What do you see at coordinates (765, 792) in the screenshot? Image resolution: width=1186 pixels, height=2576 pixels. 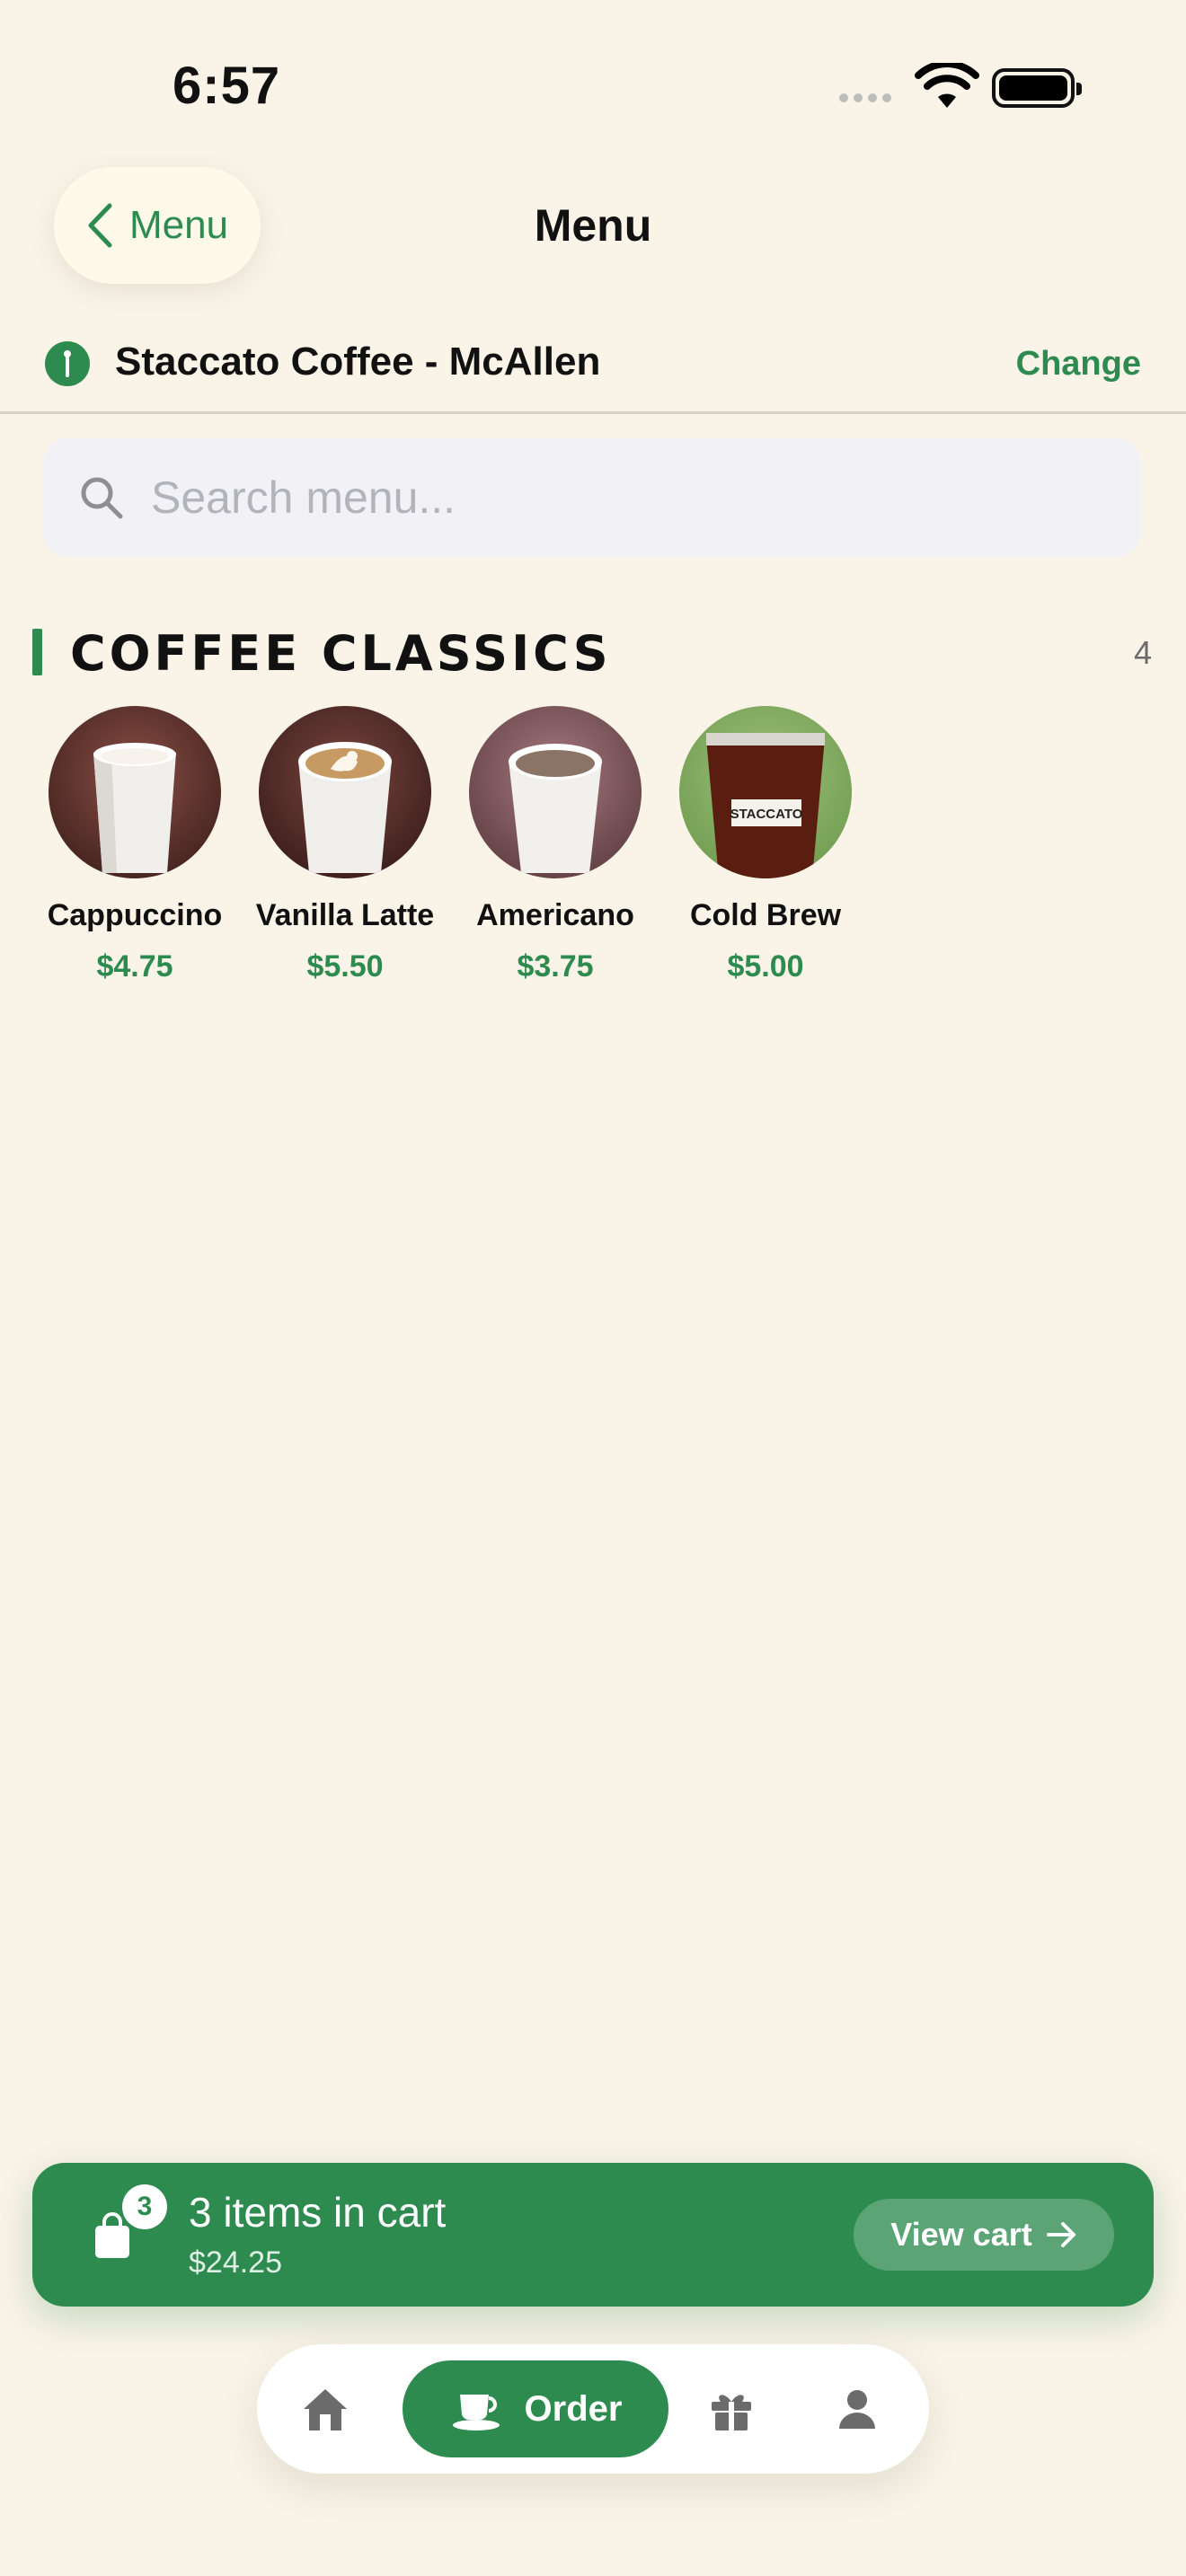 I see `cold-brew-photo: STACCATO` at bounding box center [765, 792].